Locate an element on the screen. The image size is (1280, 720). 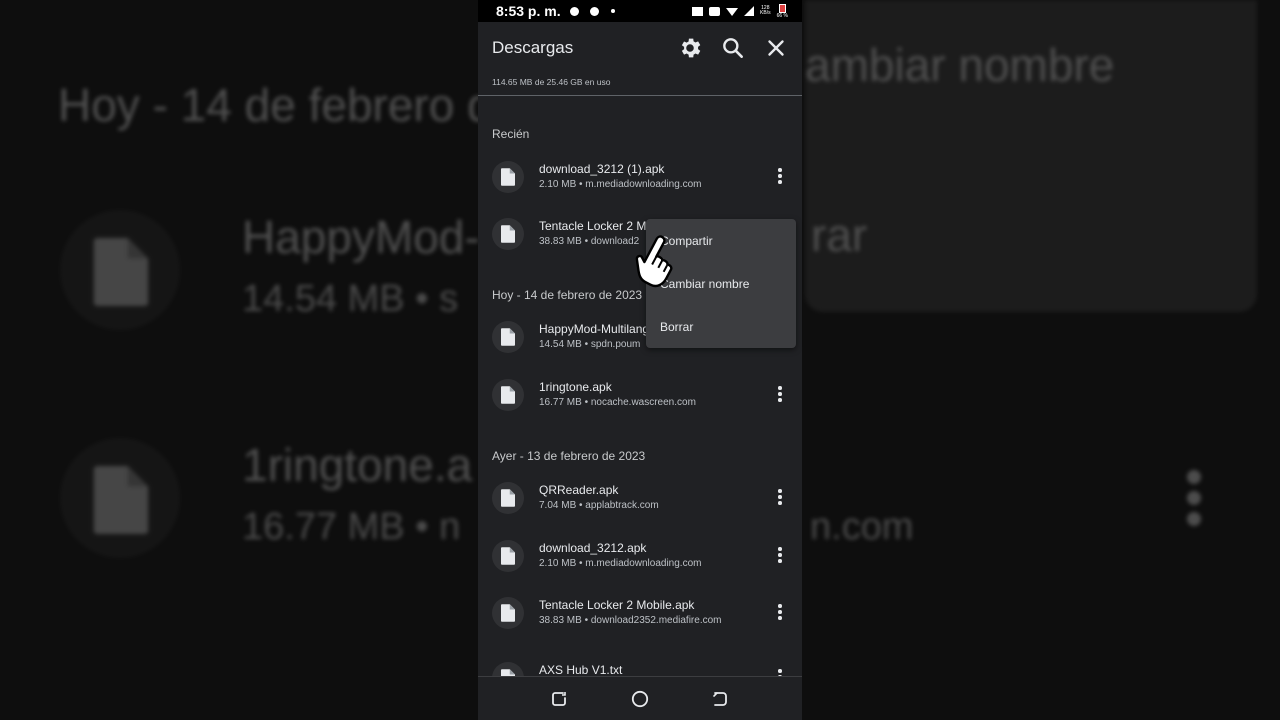
recents-button is located at coordinates (559, 699).